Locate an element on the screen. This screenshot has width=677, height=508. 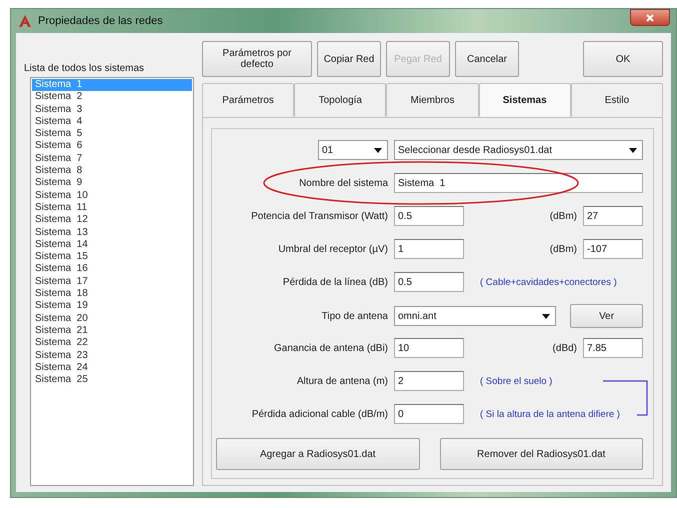
input-field: -107 is located at coordinates (613, 249).